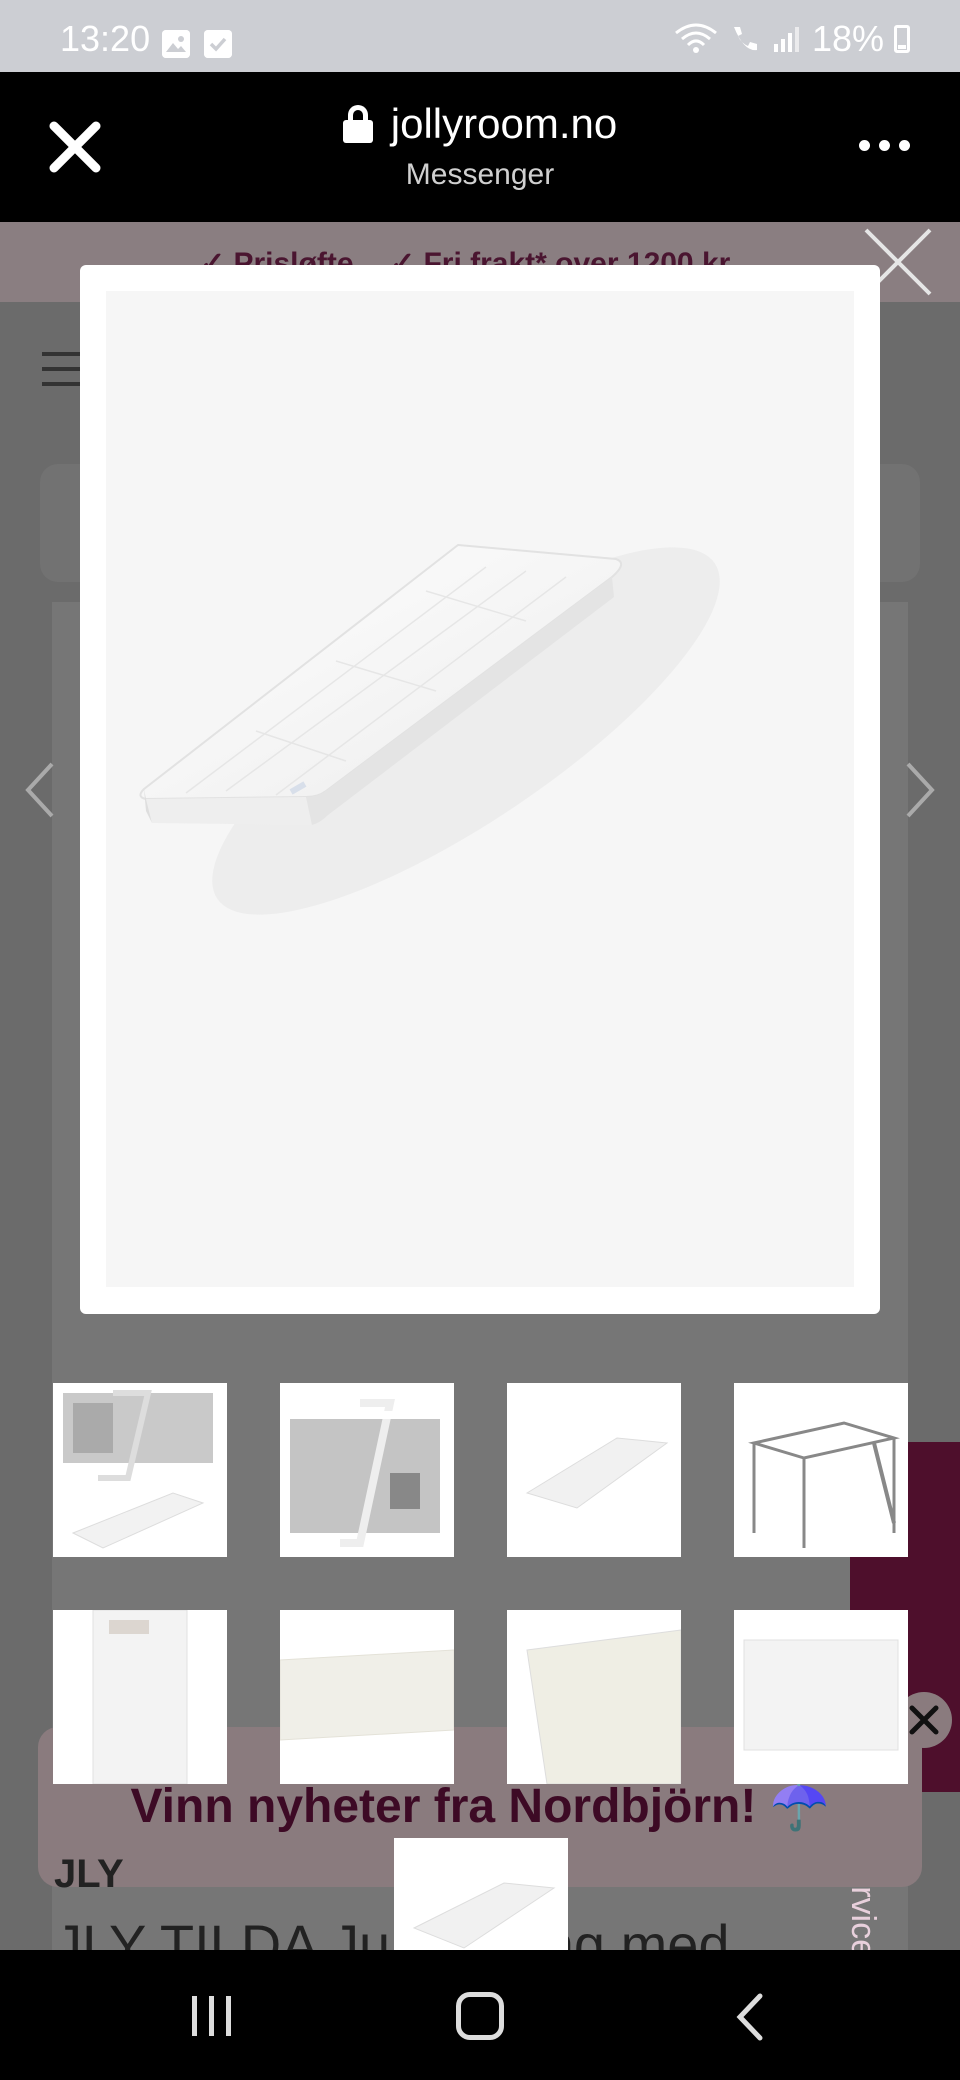 The width and height of the screenshot is (960, 2080). Describe the element at coordinates (392, 1931) in the screenshot. I see `product-title: JLY TILDA Juniorseng med` at that location.